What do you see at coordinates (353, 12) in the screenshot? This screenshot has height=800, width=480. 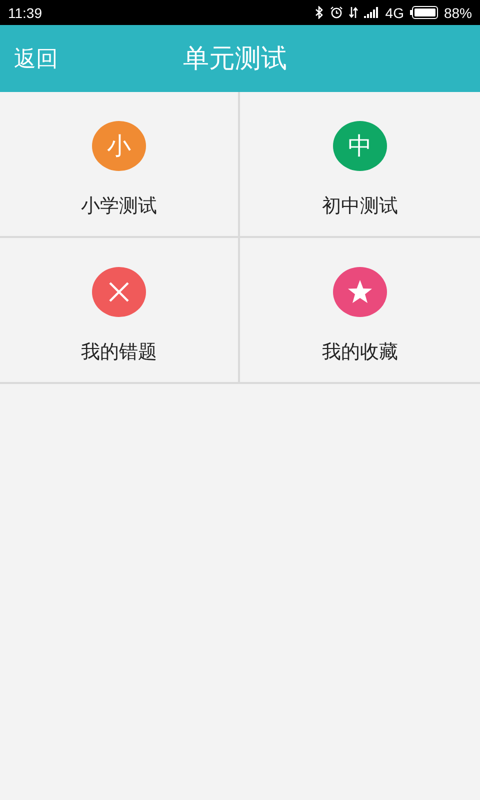 I see `data-arrows-icon` at bounding box center [353, 12].